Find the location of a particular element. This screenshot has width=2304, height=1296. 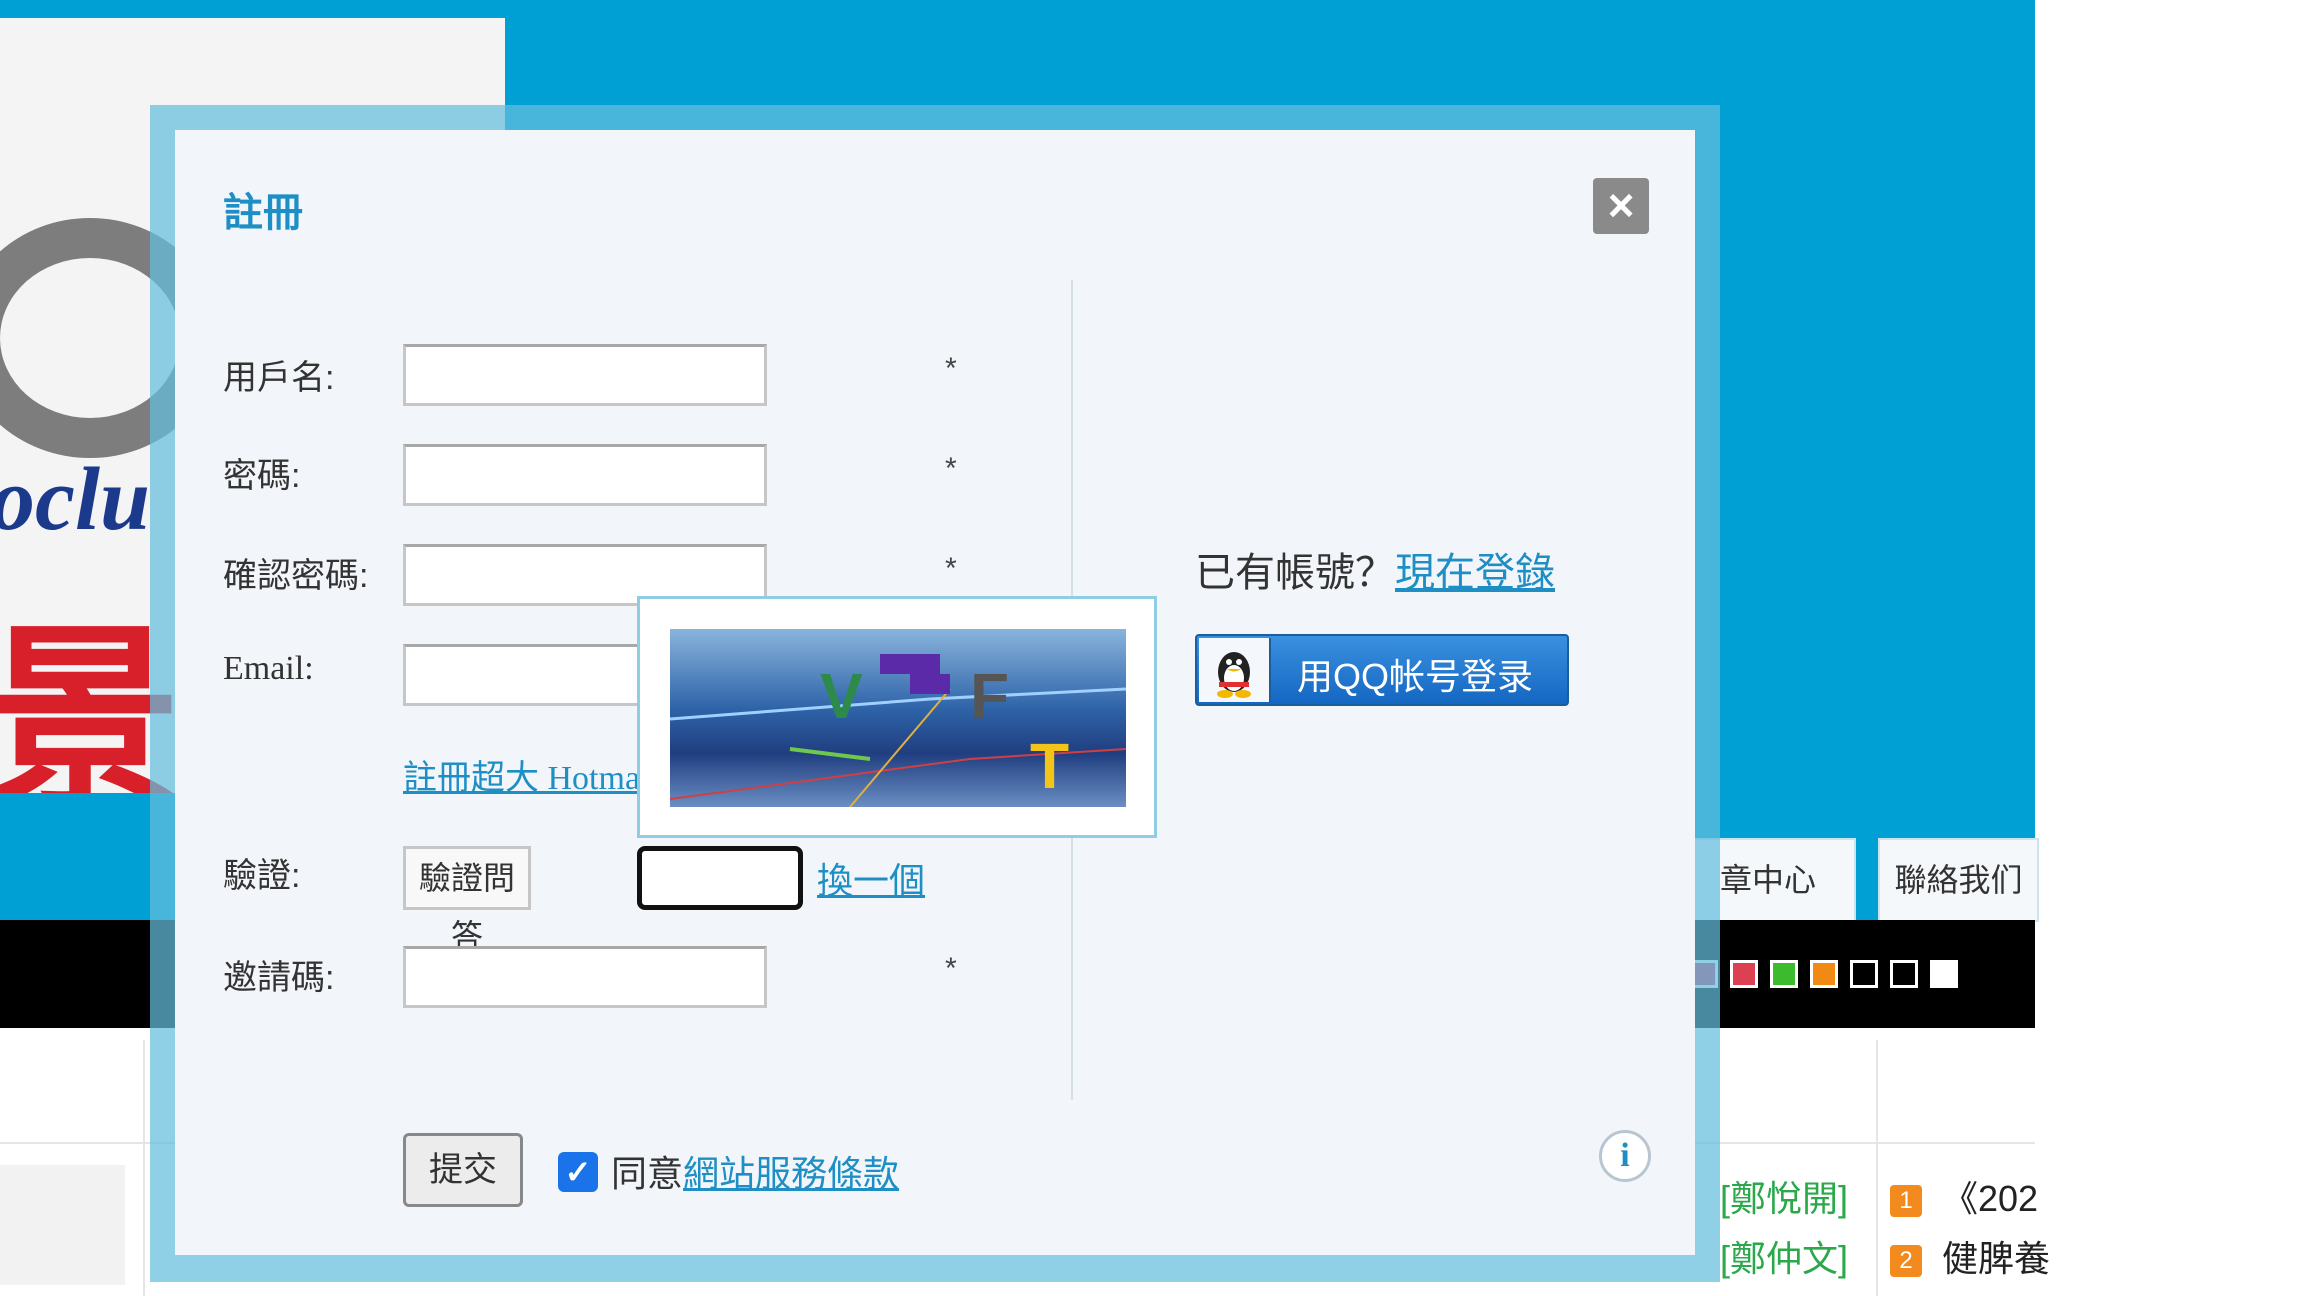

thumbnail-placeholder is located at coordinates (62, 1225).